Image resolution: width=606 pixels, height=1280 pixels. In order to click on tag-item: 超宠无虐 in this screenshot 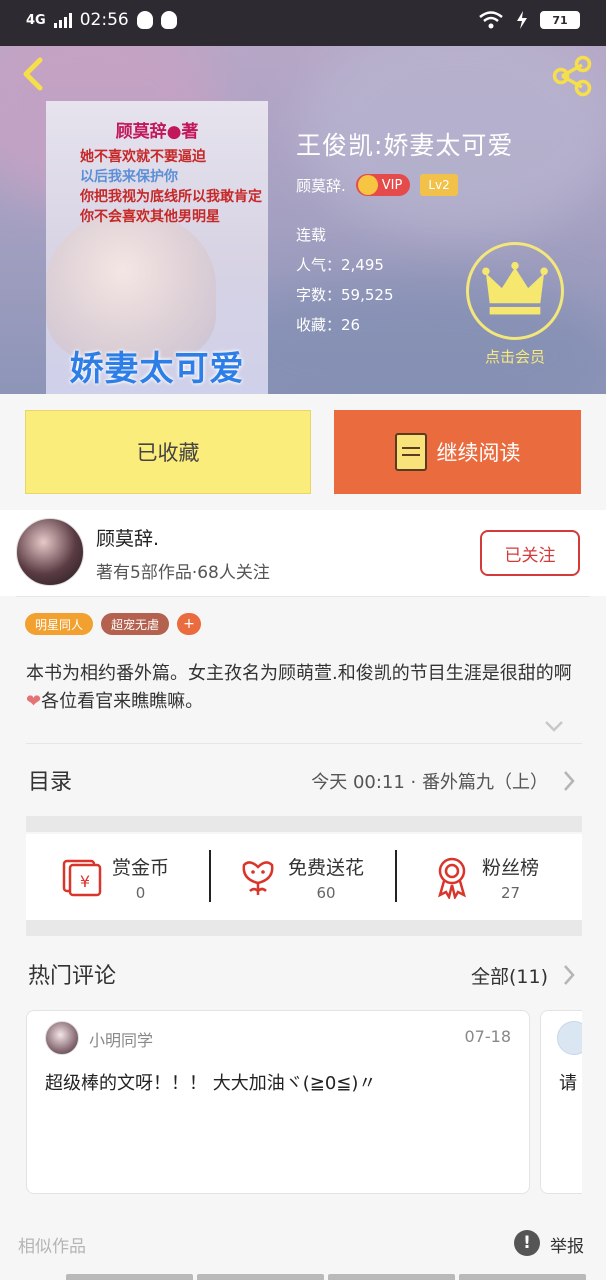, I will do `click(135, 624)`.